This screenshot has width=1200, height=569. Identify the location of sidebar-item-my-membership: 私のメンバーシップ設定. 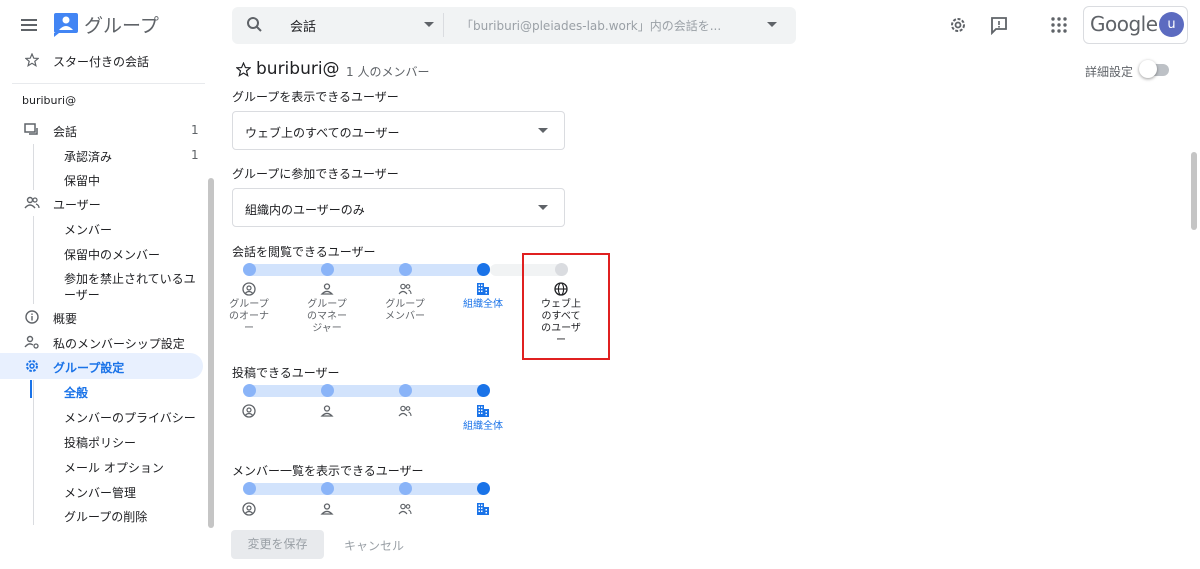
(119, 343).